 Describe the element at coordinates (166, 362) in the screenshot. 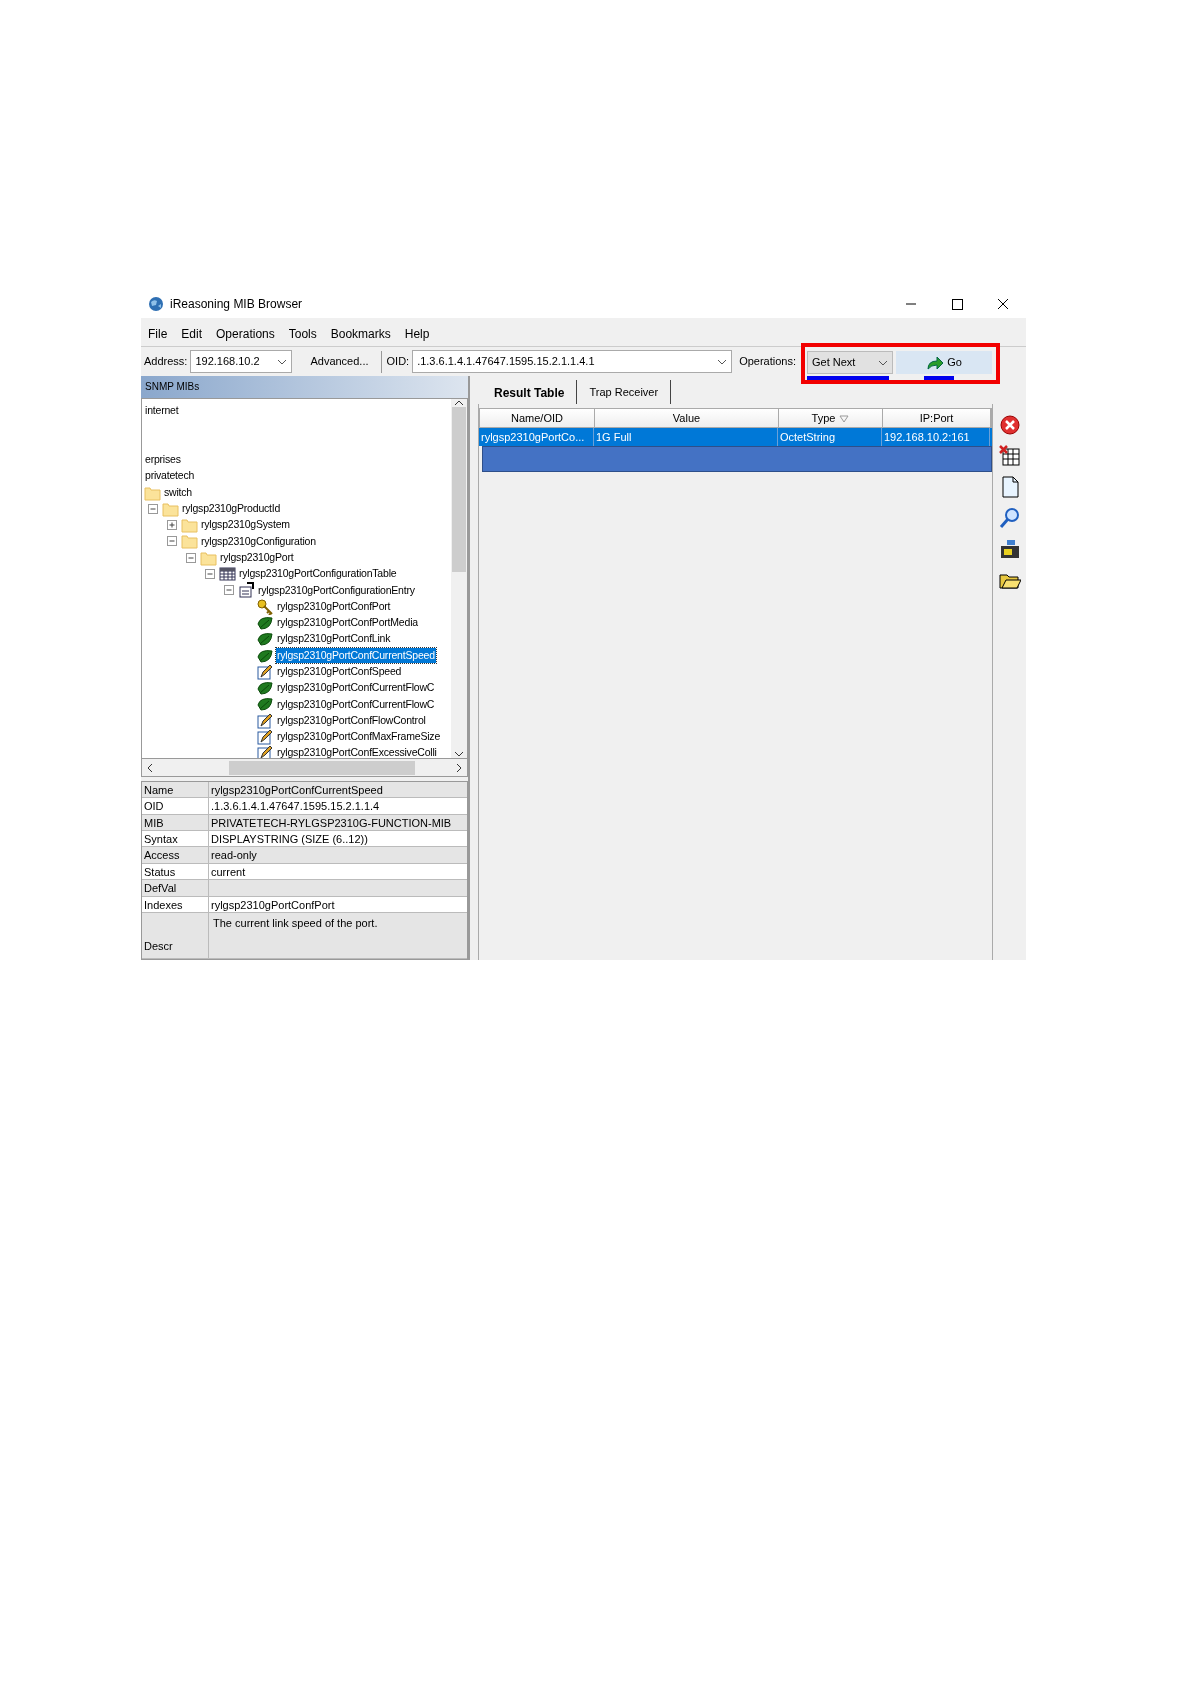

I see `address-label: Address:` at that location.